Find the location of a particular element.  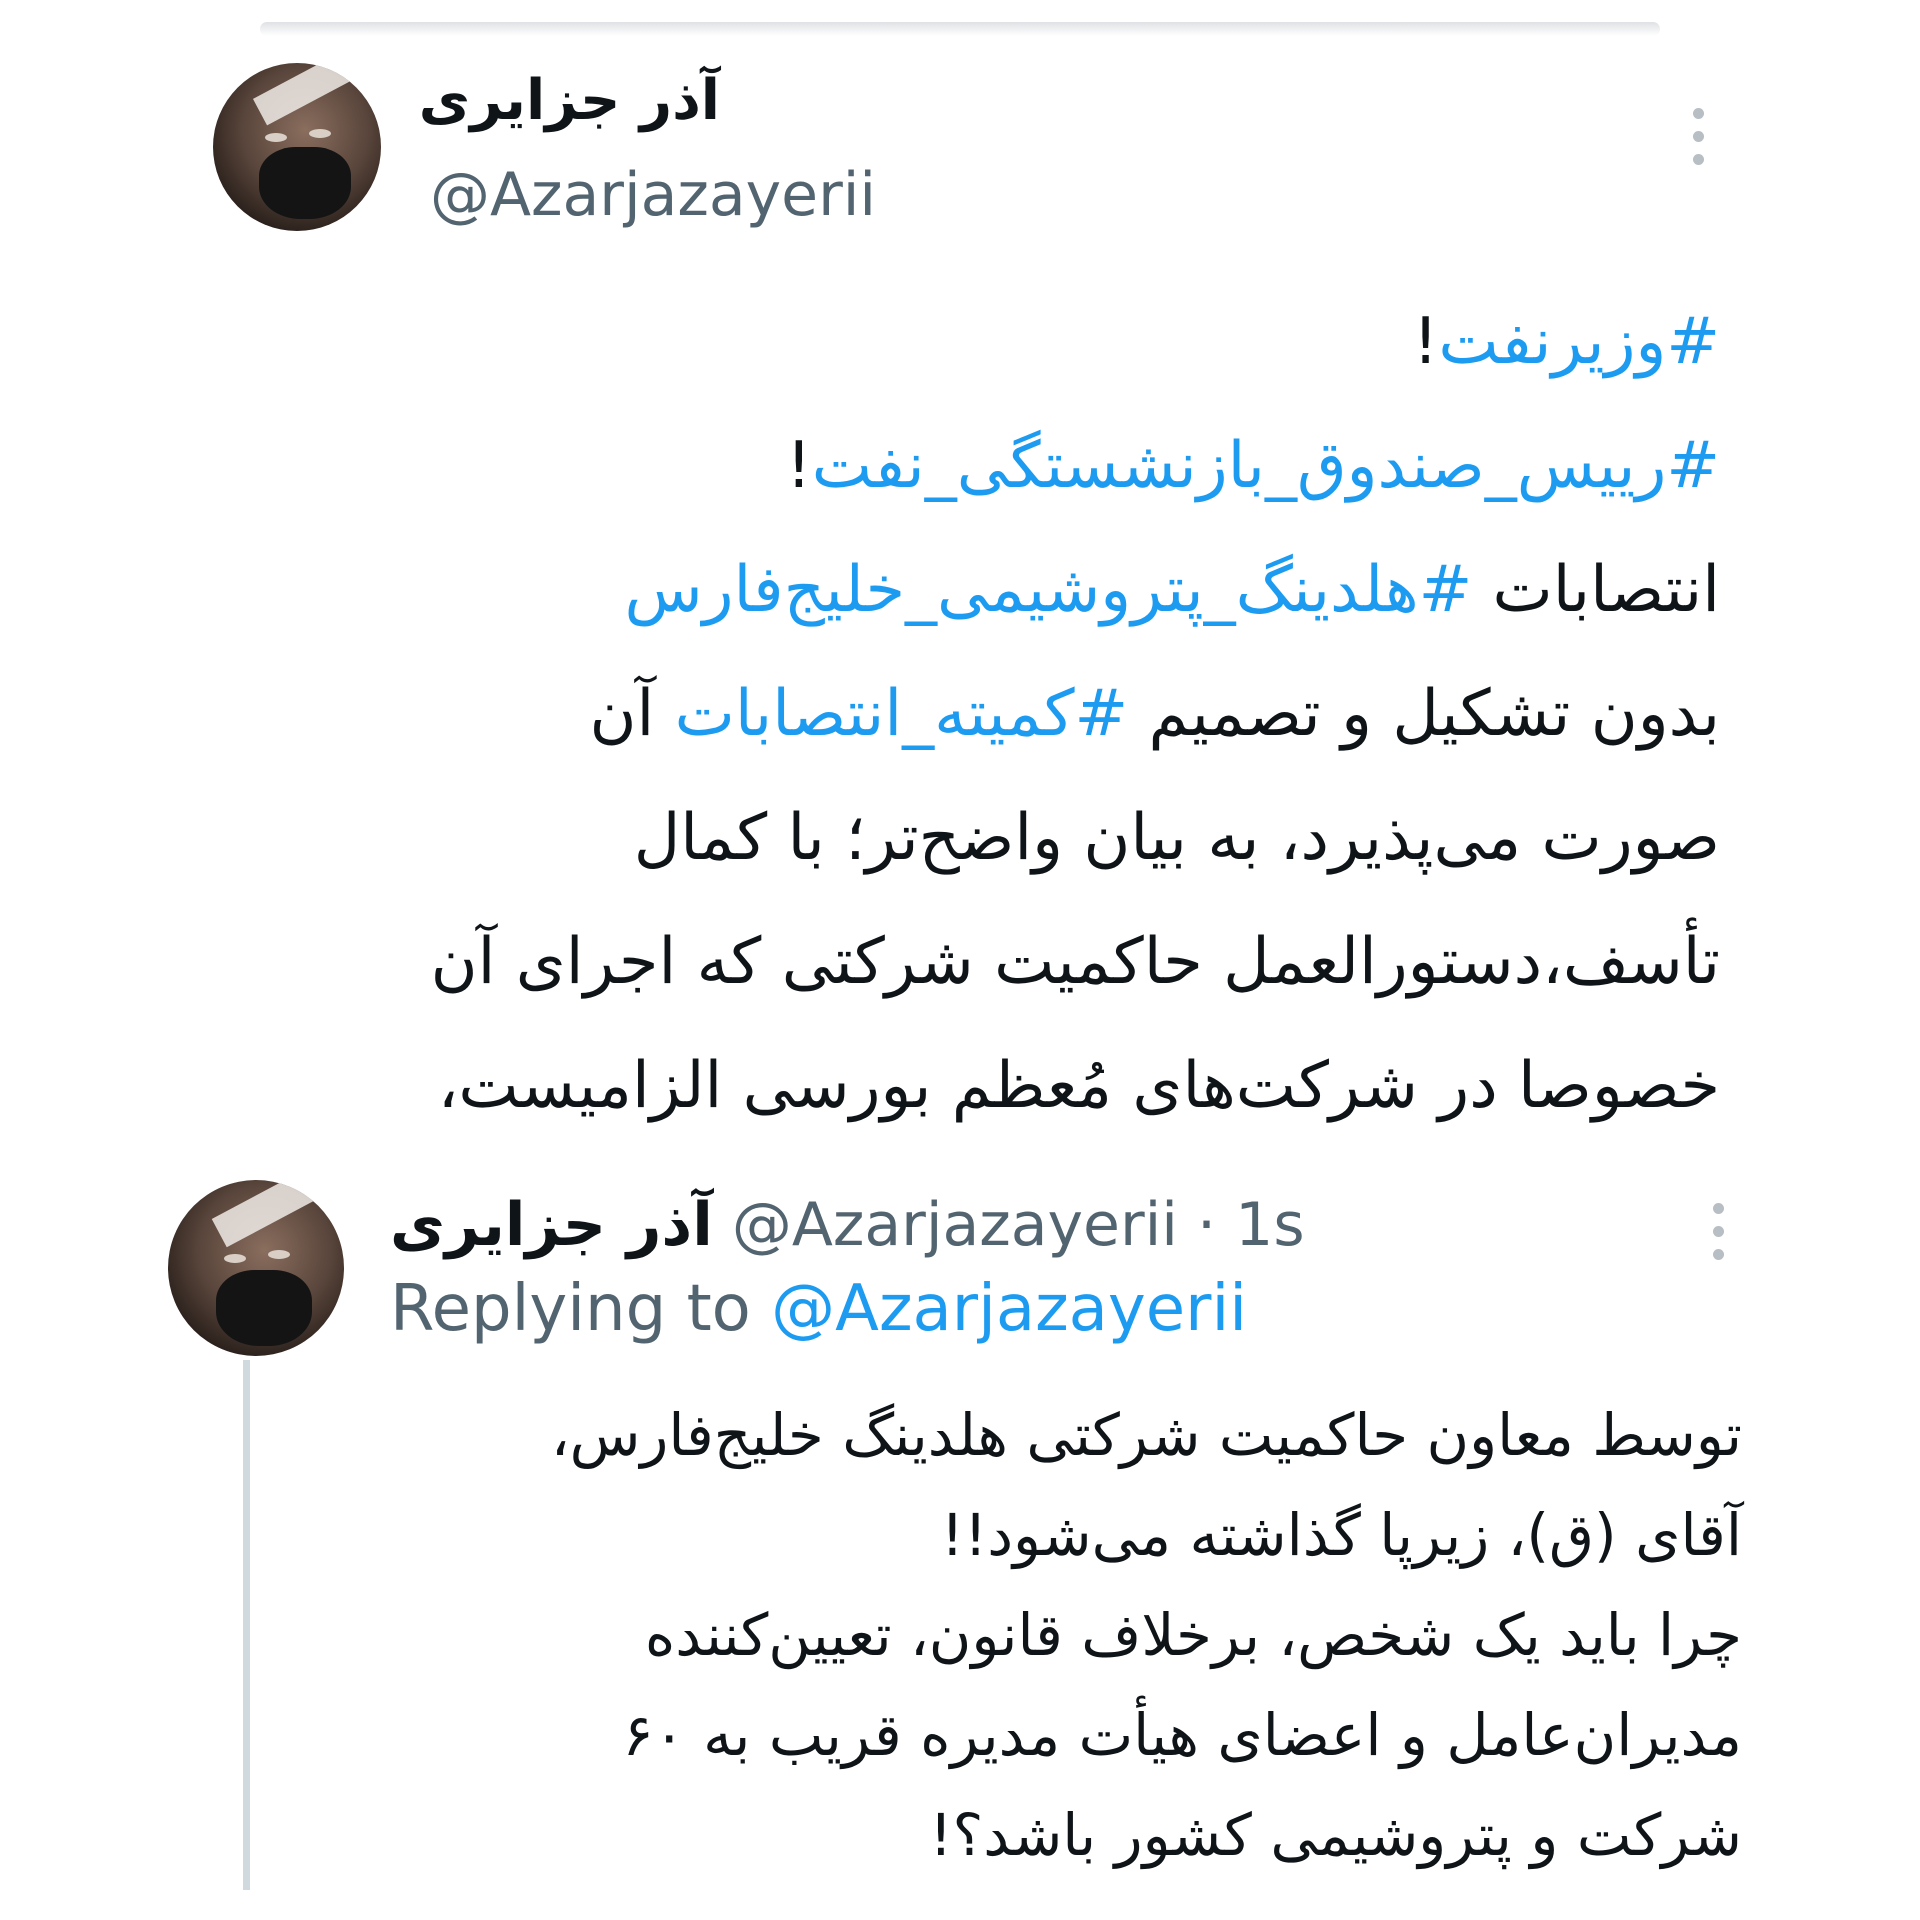

tweet-line: خصوصا در شرکت‌های مُعظم بورسی الزامیست، is located at coordinates (1030, 1086).